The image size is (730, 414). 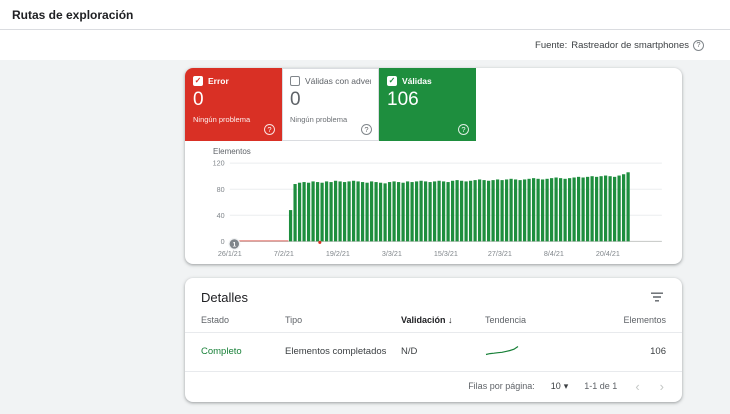 What do you see at coordinates (234, 245) in the screenshot?
I see `svg-text: 1` at bounding box center [234, 245].